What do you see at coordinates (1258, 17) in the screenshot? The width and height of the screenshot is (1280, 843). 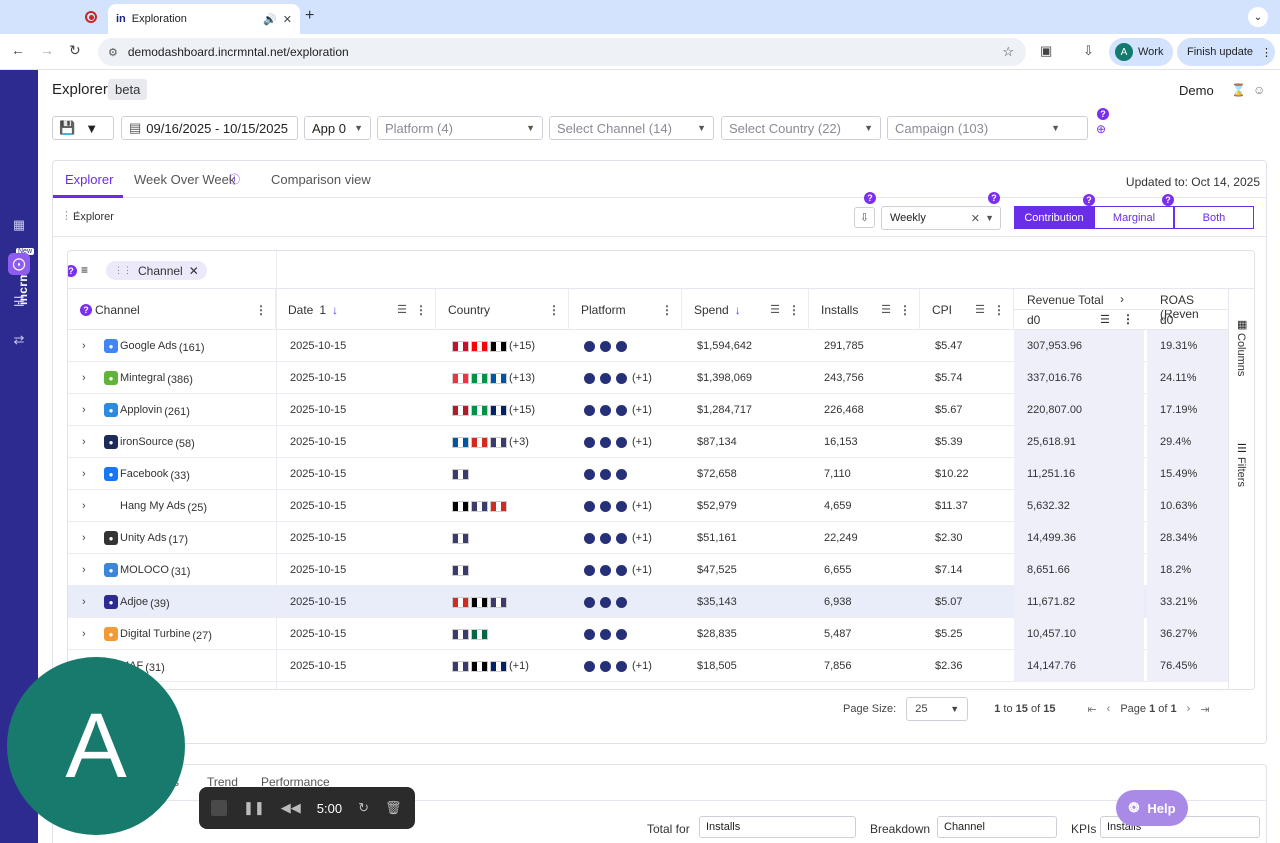 I see `tab-search-button: ⌄` at bounding box center [1258, 17].